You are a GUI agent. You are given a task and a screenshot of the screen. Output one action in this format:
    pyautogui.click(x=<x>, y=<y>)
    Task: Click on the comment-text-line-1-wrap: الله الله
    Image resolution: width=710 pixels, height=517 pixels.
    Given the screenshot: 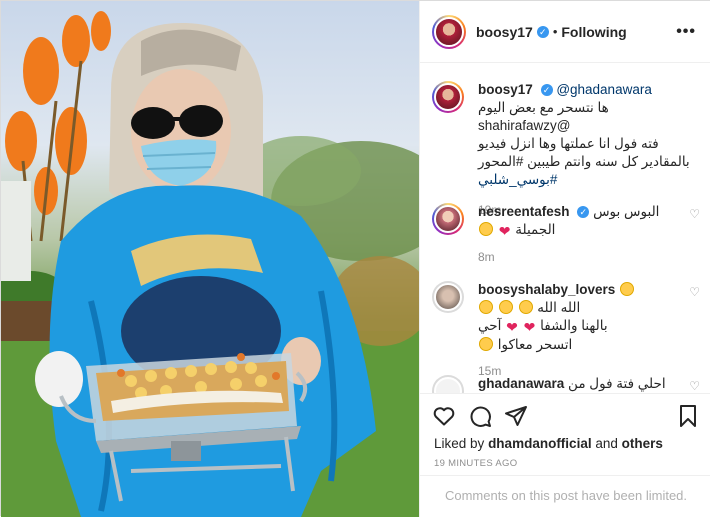 What is the action you would take?
    pyautogui.click(x=580, y=308)
    